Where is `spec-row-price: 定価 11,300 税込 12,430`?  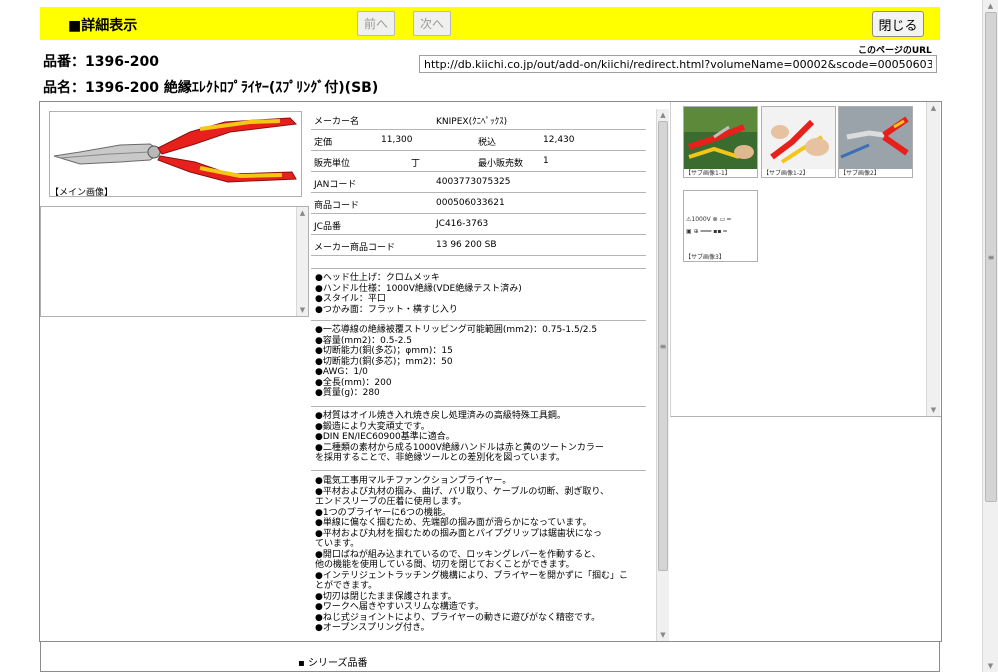
spec-row-price: 定価 11,300 税込 12,430 is located at coordinates (478, 140).